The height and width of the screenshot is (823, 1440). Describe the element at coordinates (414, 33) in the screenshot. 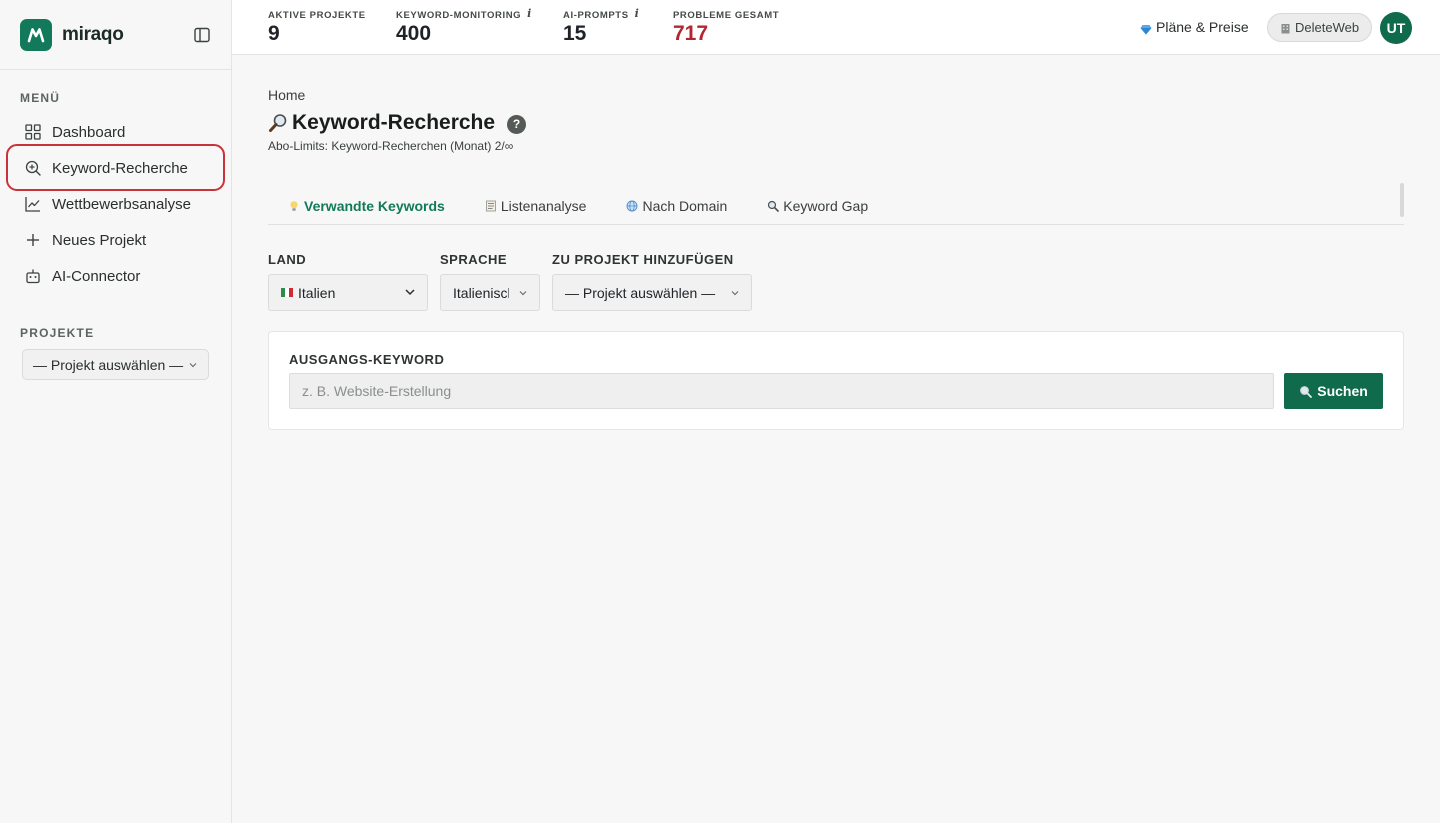

I see `stat-value: 400` at that location.